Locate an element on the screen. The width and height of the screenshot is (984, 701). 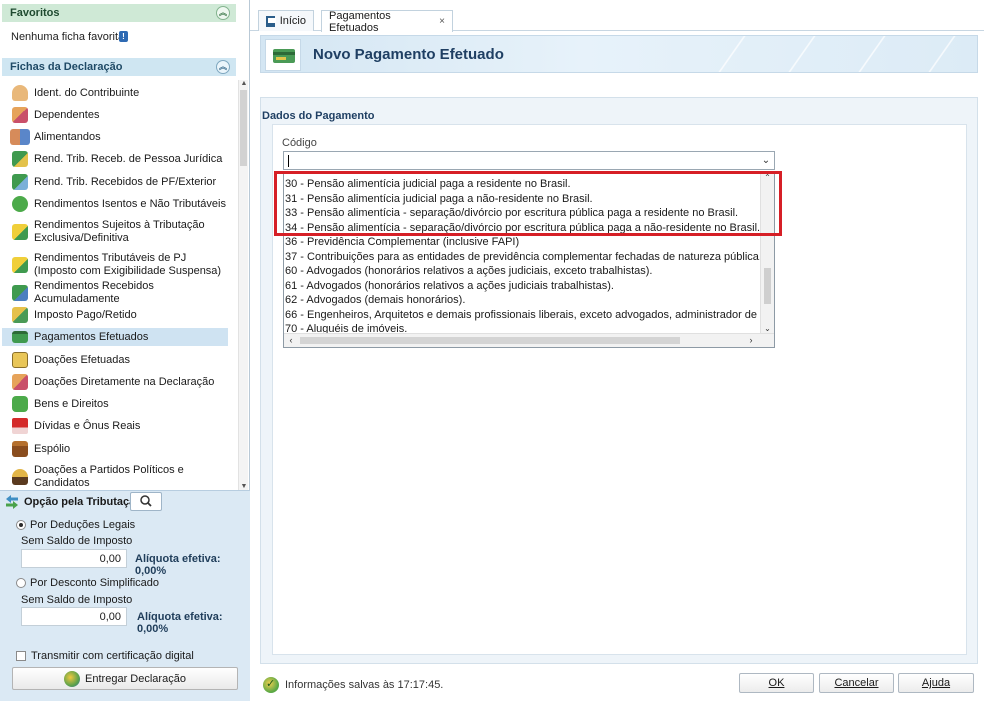
sidebar-item-doacoes-diretamente: Doações Diretamente na Declaração is located at coordinates (115, 382).